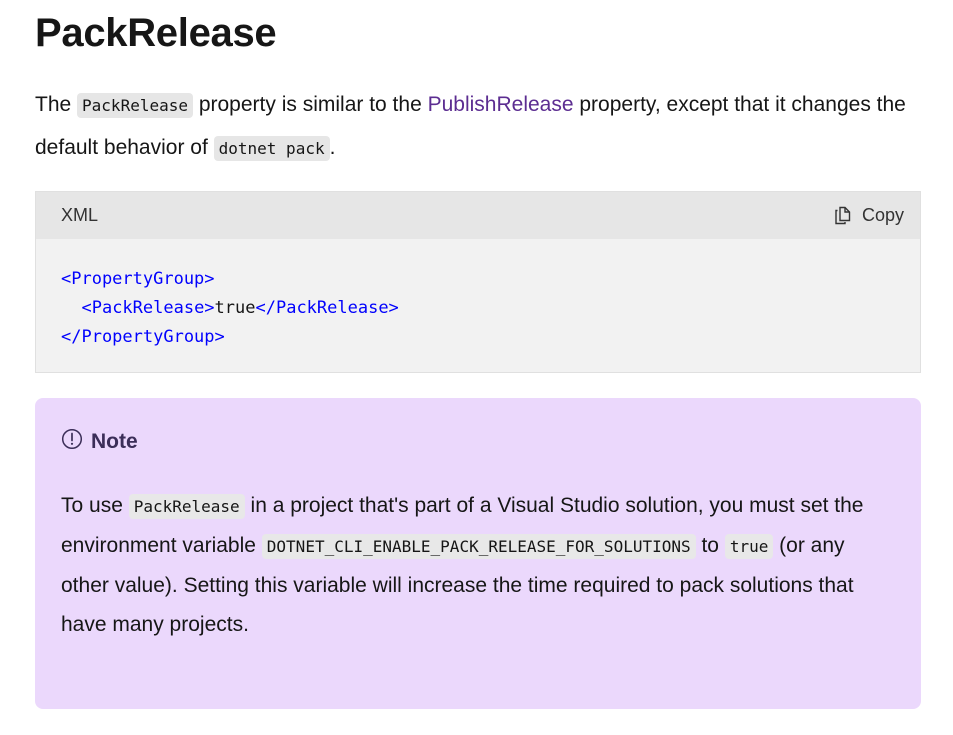 The image size is (953, 735). I want to click on note-code-true: true, so click(749, 546).